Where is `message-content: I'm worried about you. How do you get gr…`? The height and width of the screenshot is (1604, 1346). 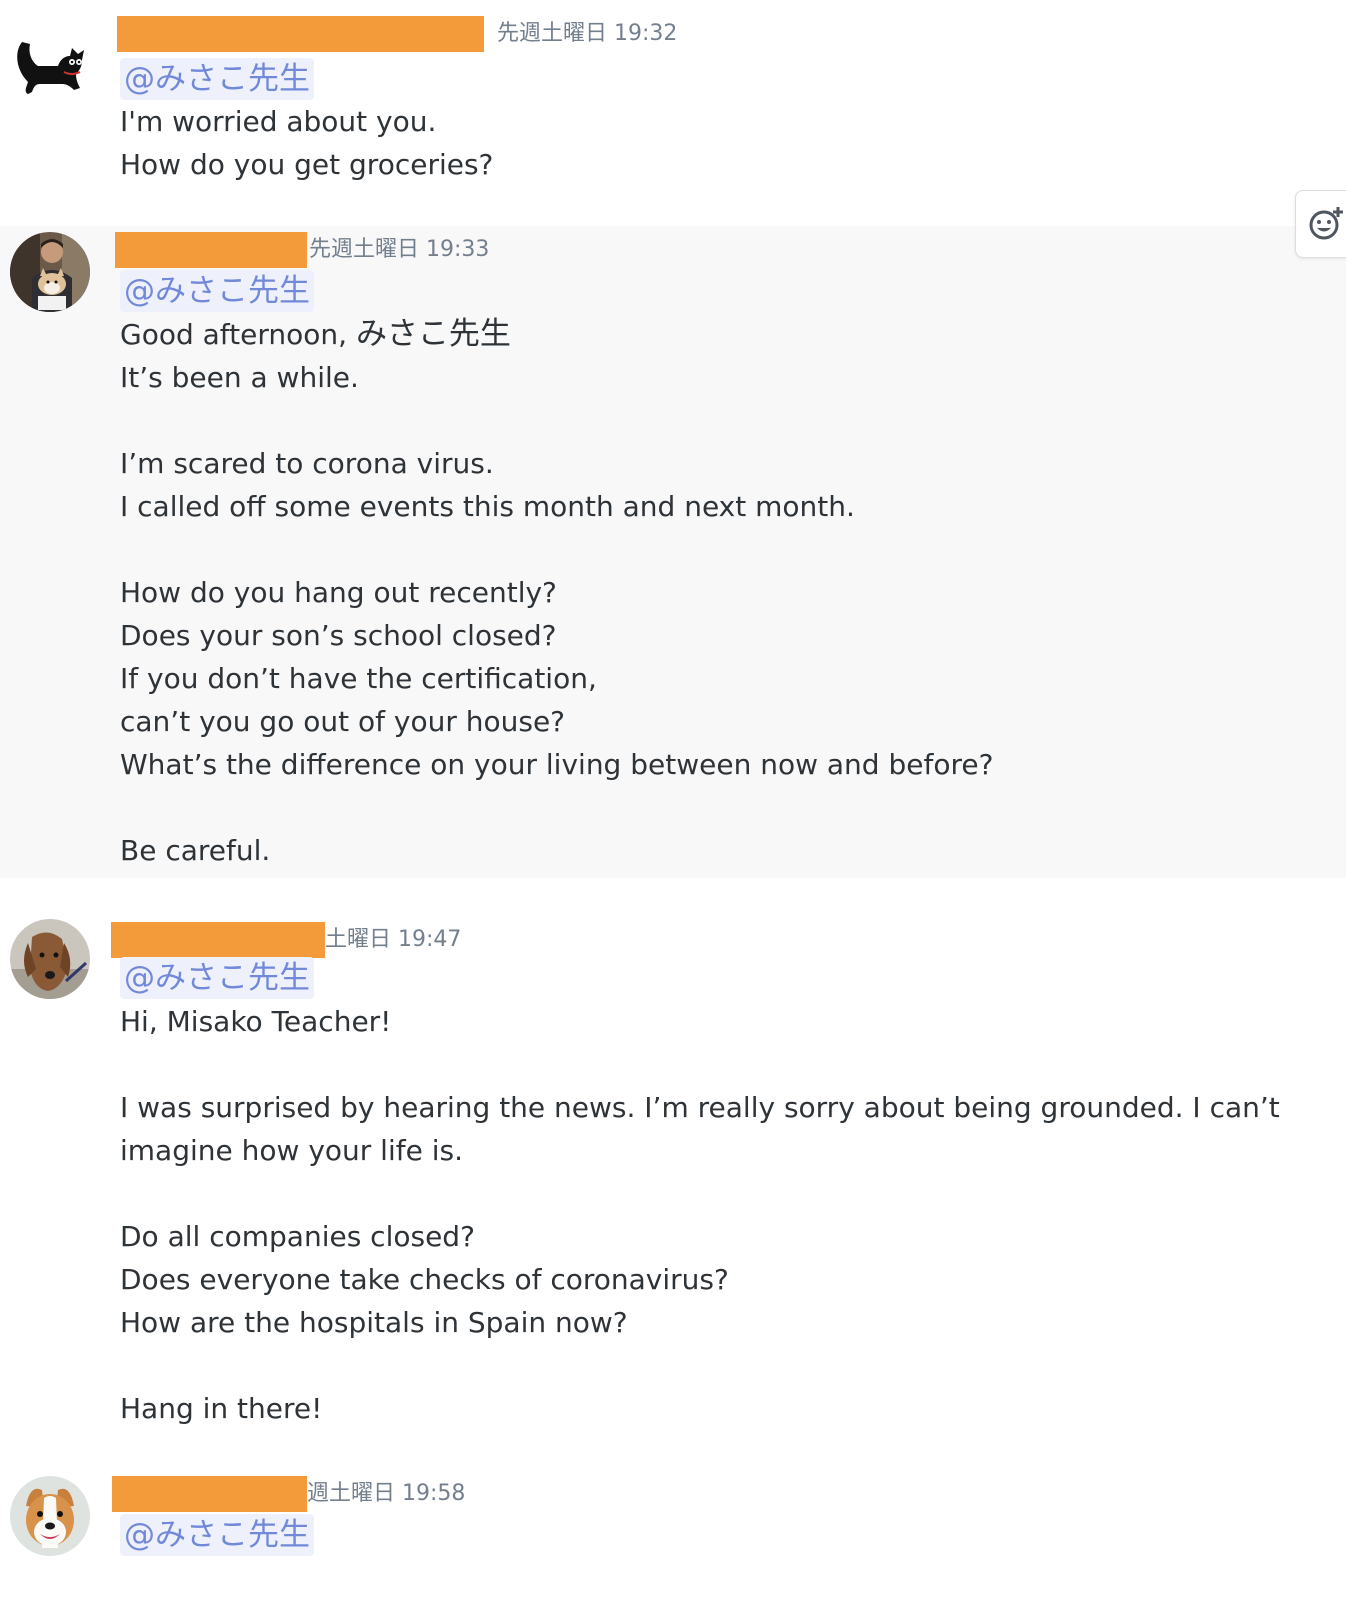 message-content: I'm worried about you. How do you get gr… is located at coordinates (715, 143).